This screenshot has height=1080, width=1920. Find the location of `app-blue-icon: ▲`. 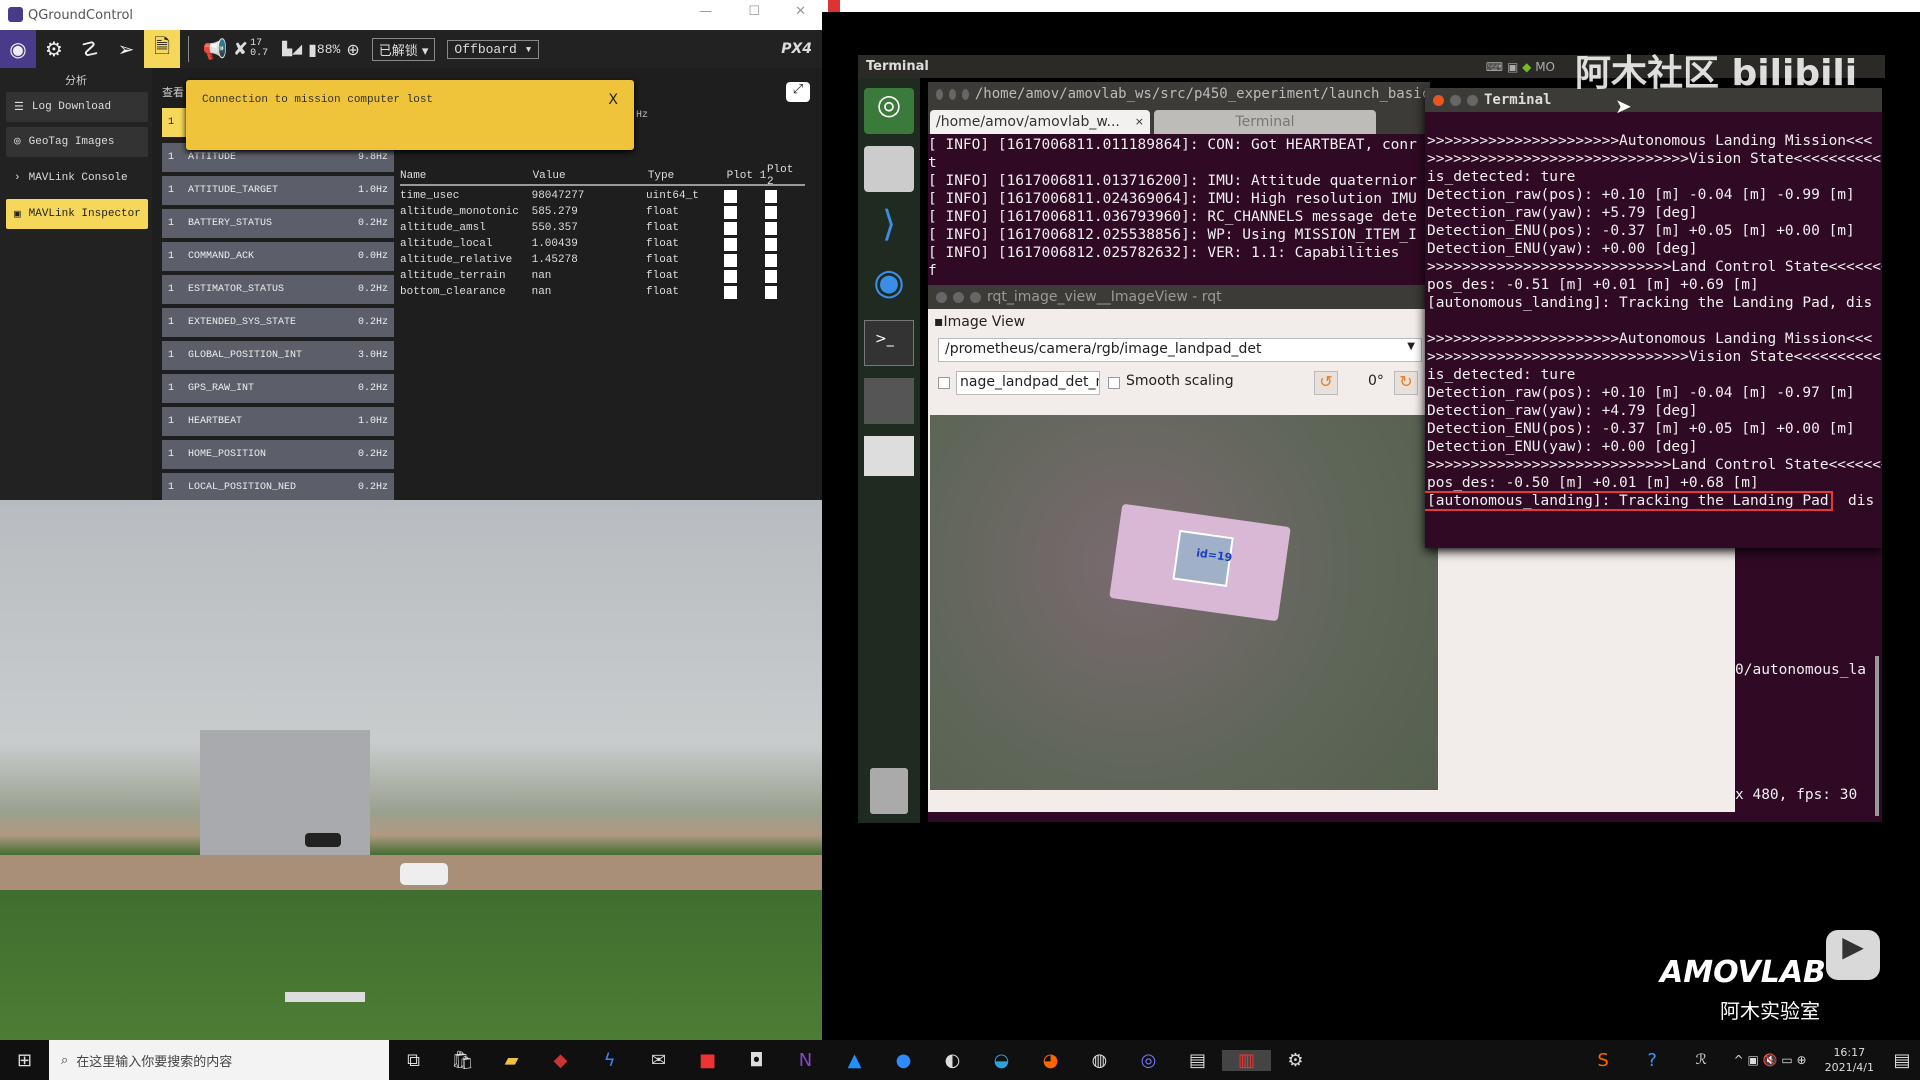

app-blue-icon: ▲ is located at coordinates (854, 1060).